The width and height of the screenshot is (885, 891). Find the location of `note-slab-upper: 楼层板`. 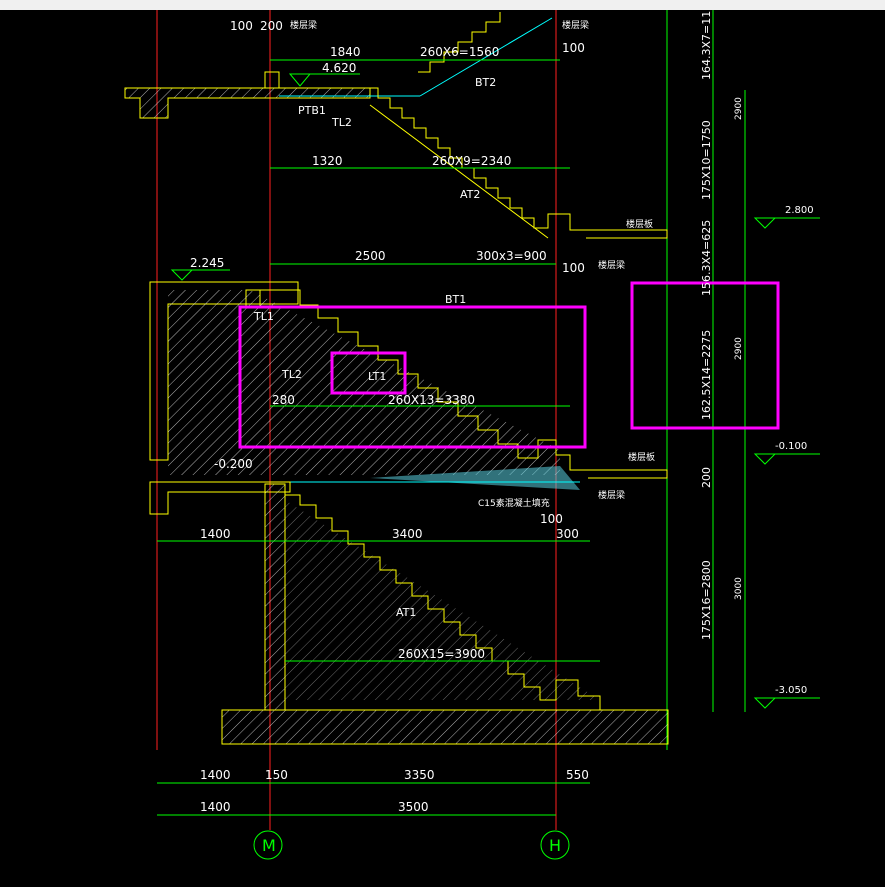

note-slab-upper: 楼层板 is located at coordinates (639, 224).